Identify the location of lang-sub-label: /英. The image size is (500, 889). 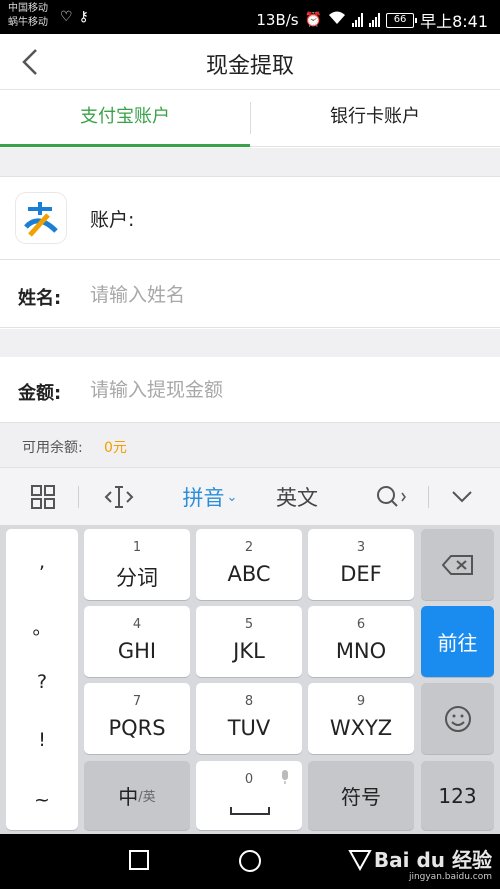
(147, 797).